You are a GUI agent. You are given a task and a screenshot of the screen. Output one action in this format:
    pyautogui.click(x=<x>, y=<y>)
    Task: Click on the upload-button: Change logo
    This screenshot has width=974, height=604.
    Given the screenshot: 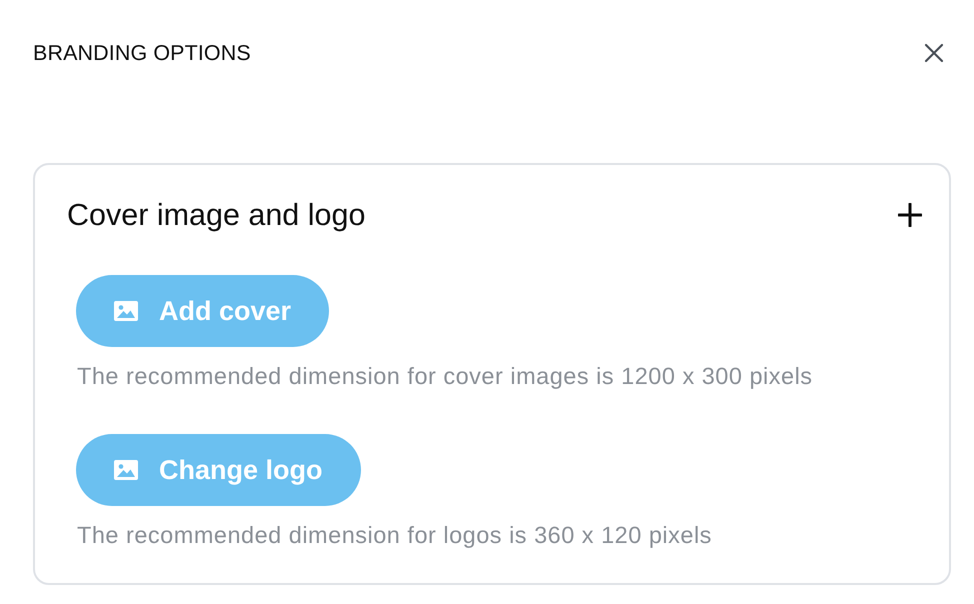 What is the action you would take?
    pyautogui.click(x=218, y=470)
    